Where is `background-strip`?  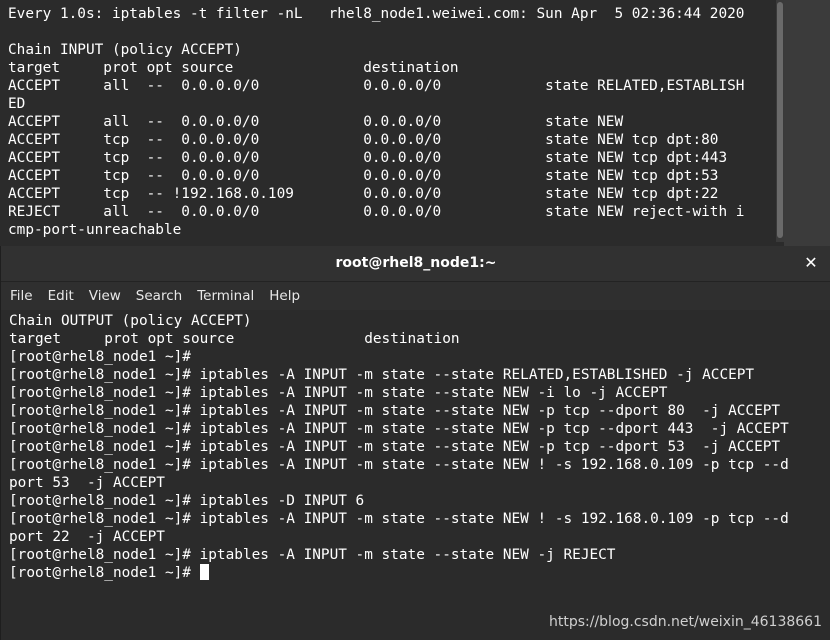
background-strip is located at coordinates (807, 123).